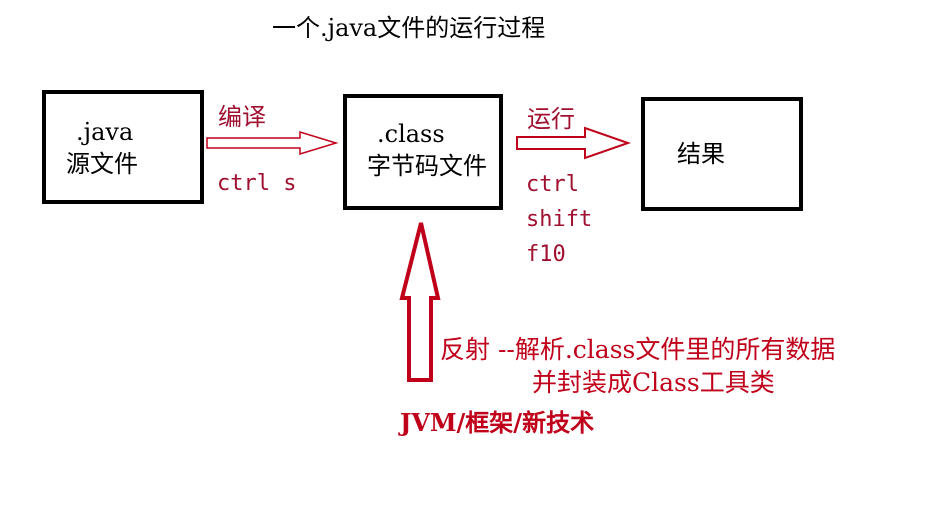  I want to click on run-label: 运行, so click(551, 119).